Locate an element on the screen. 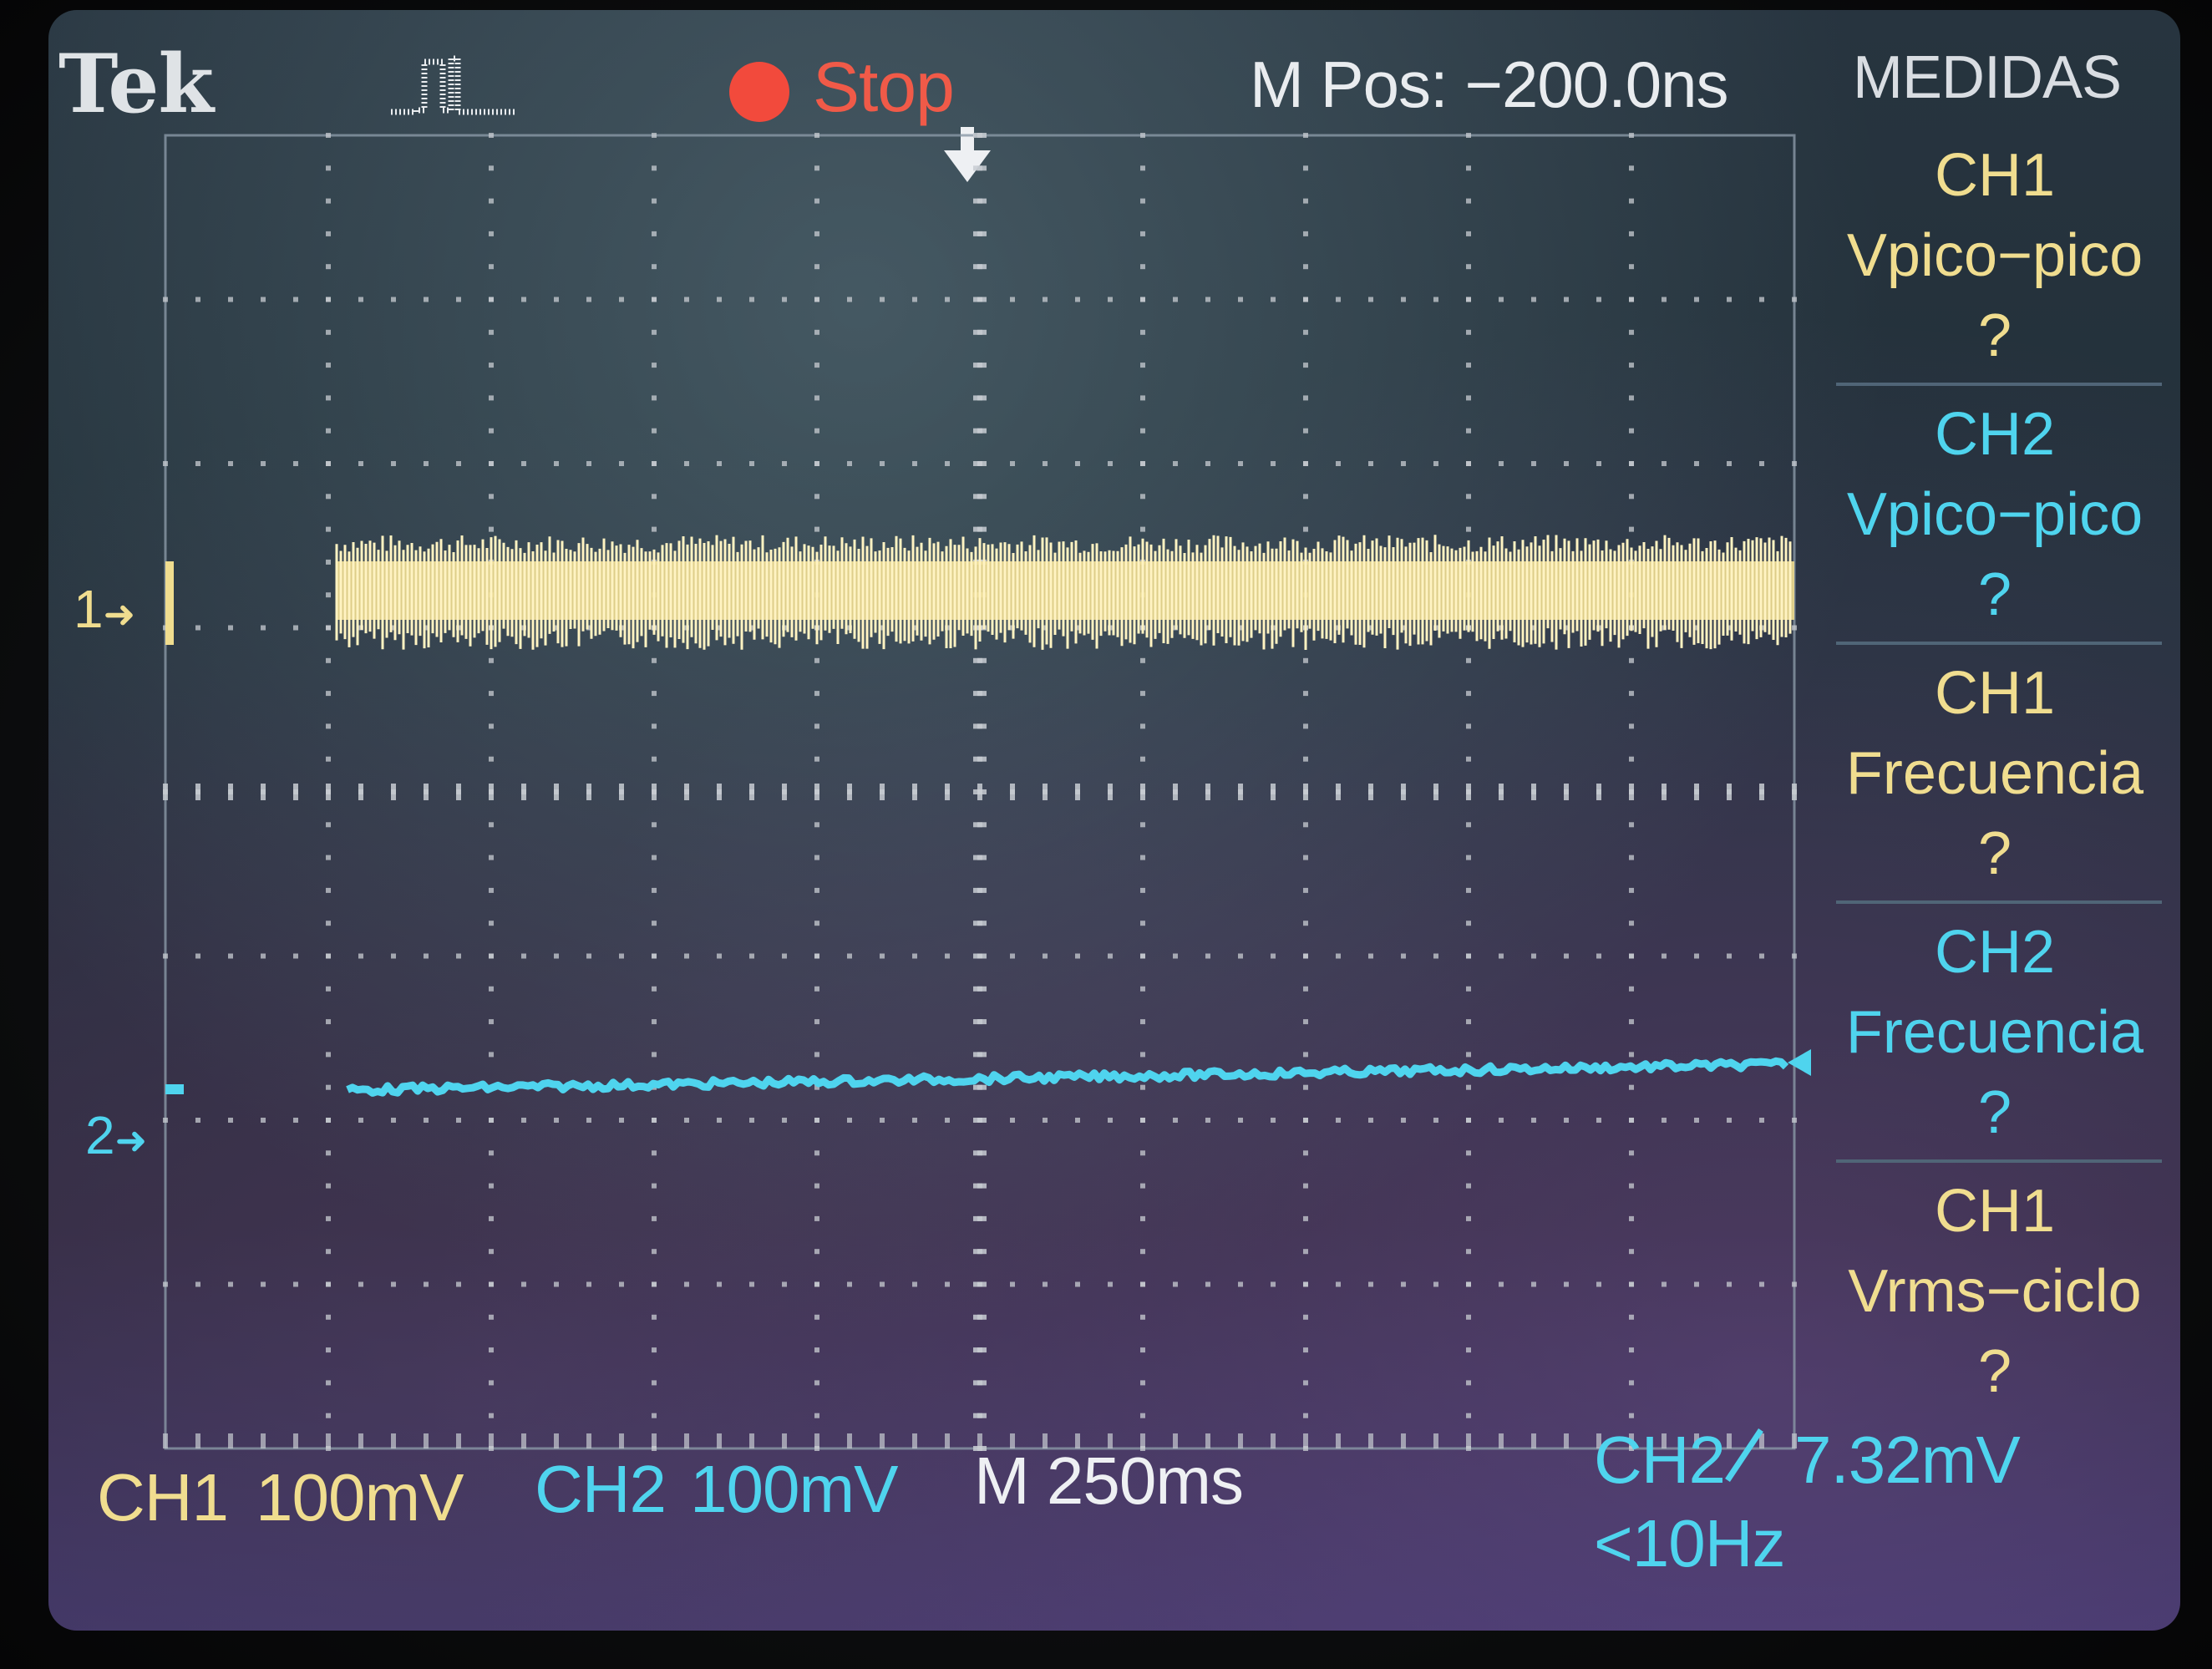 Image resolution: width=2212 pixels, height=1669 pixels. measurement-5: CH1 Vrms−ciclo? is located at coordinates (1995, 1291).